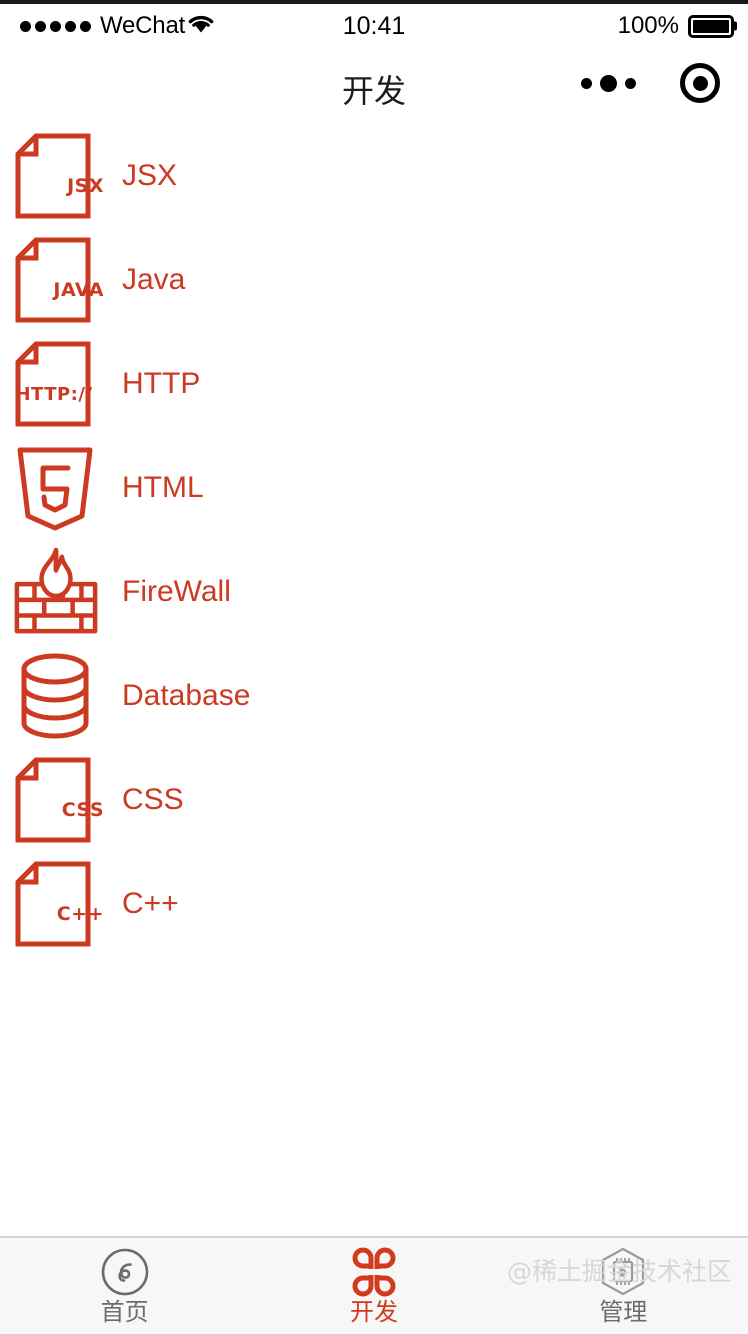 This screenshot has height=1334, width=748. What do you see at coordinates (374, 26) in the screenshot?
I see `status-bar: WeChat 10:41 100%` at bounding box center [374, 26].